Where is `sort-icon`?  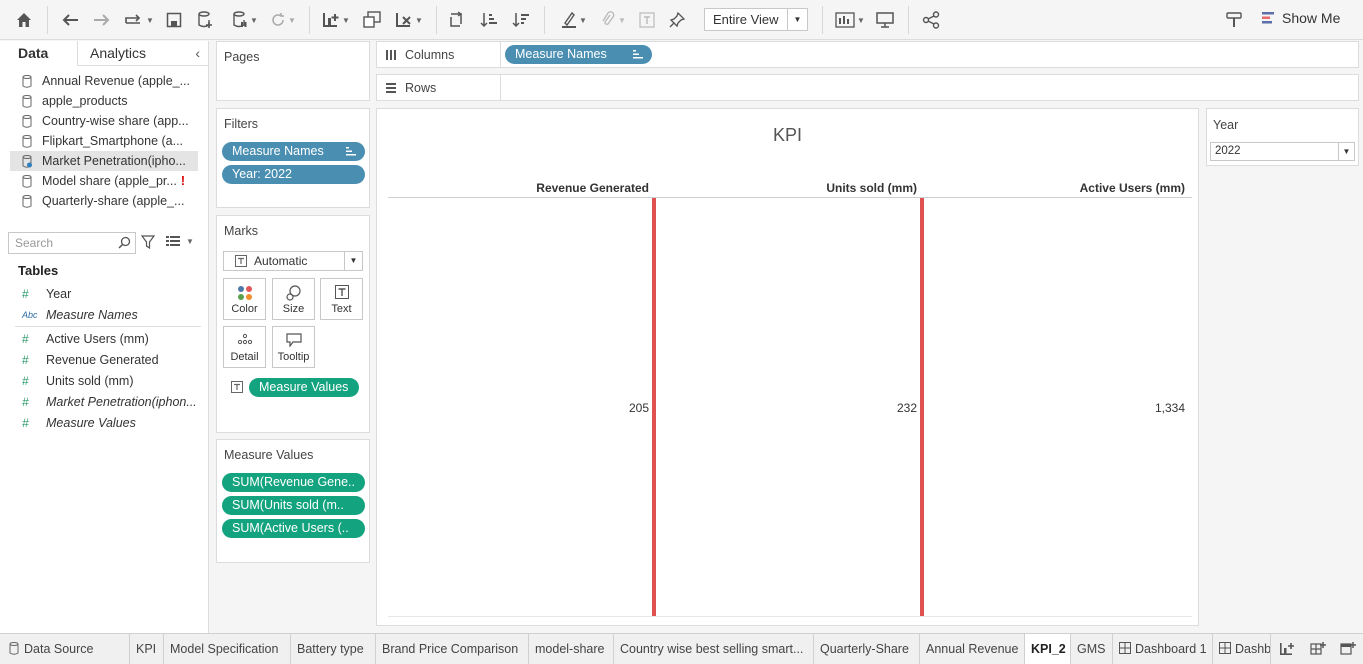 sort-icon is located at coordinates (638, 54).